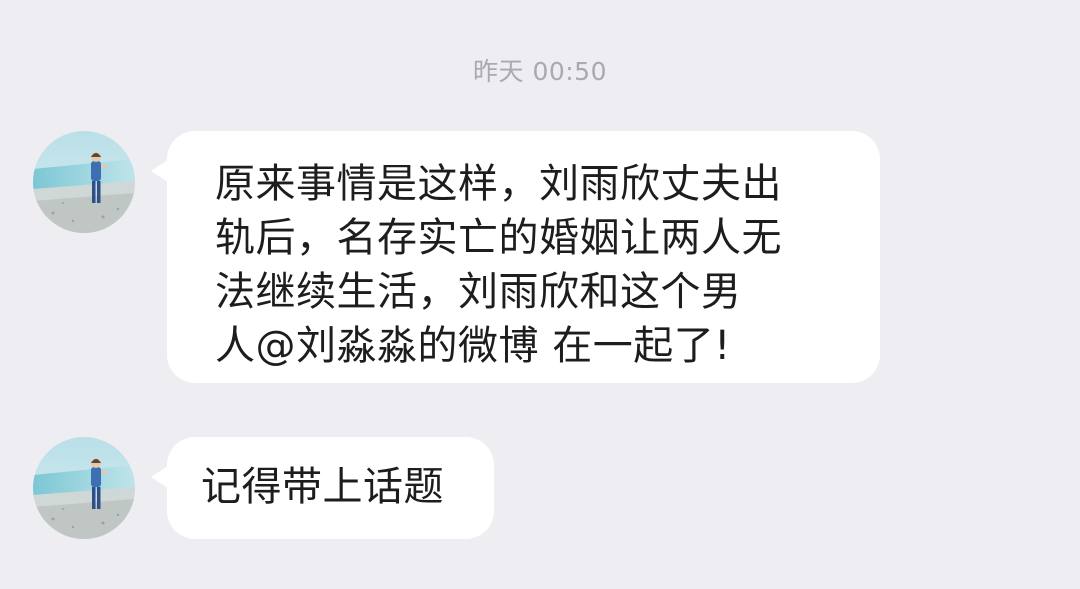 This screenshot has width=1080, height=589. What do you see at coordinates (478, 292) in the screenshot?
I see `message-line: 法继续生活，刘雨欣和这个男` at bounding box center [478, 292].